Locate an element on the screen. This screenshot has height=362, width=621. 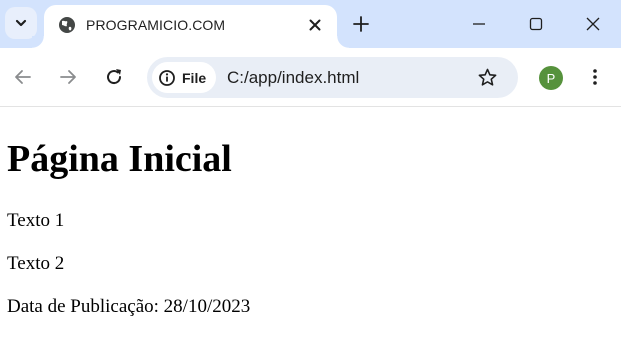
tab-strip: PROGRAMICIO.COM is located at coordinates (310, 24).